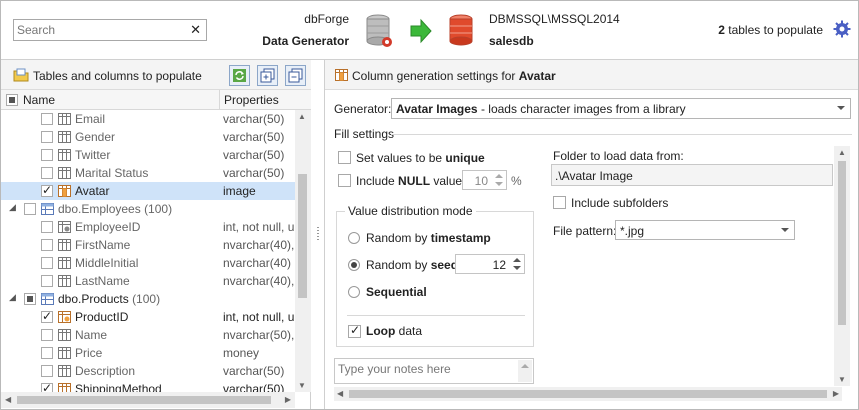 The height and width of the screenshot is (410, 859). What do you see at coordinates (148, 173) in the screenshot?
I see `tree-row: Marital Status varchar(50)` at bounding box center [148, 173].